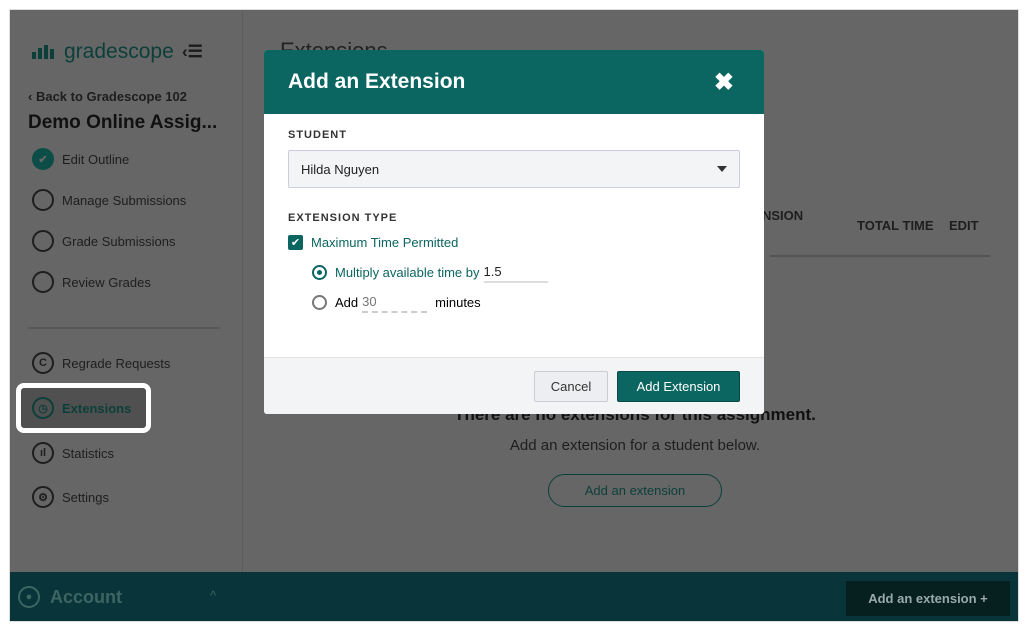  What do you see at coordinates (458, 302) in the screenshot?
I see `minutes-label: minutes` at bounding box center [458, 302].